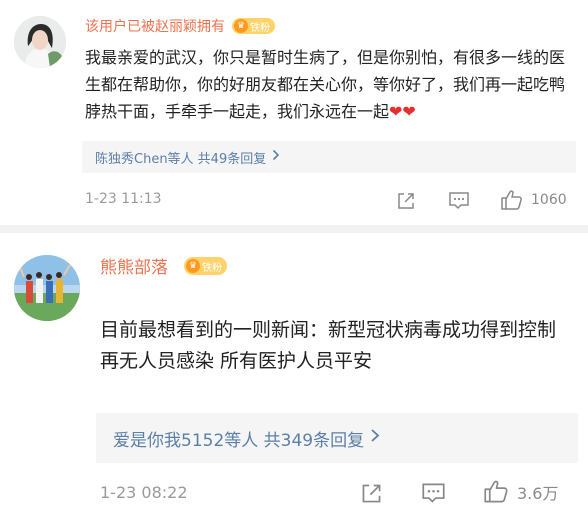 The image size is (588, 515). Describe the element at coordinates (134, 265) in the screenshot. I see `username: 熊熊部落` at that location.